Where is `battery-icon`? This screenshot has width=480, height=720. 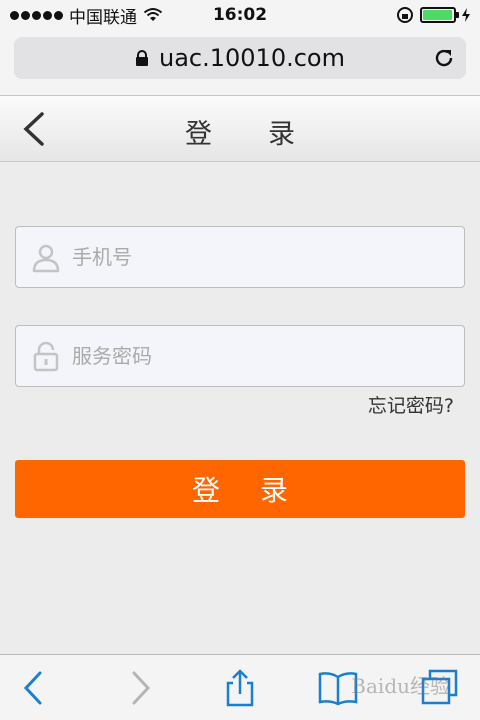
battery-icon is located at coordinates (439, 15).